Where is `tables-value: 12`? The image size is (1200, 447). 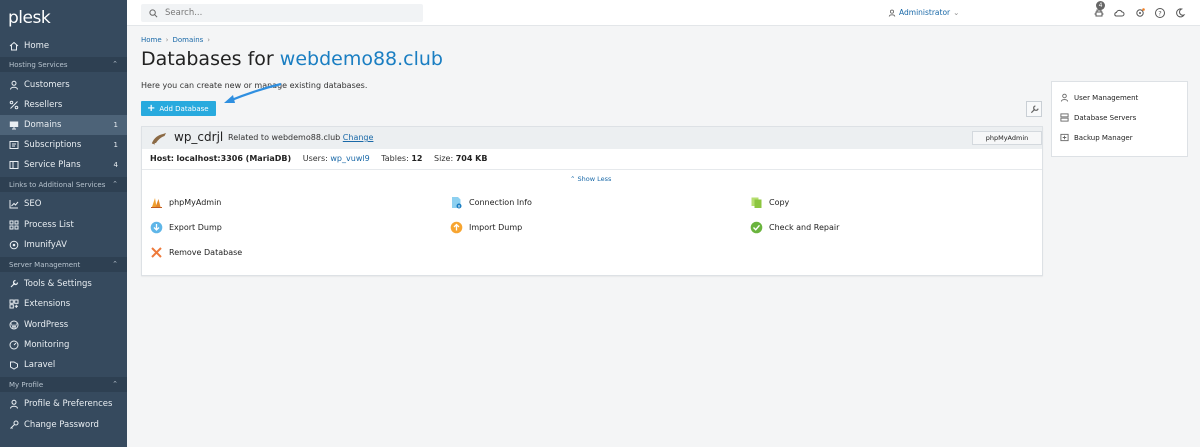 tables-value: 12 is located at coordinates (417, 158).